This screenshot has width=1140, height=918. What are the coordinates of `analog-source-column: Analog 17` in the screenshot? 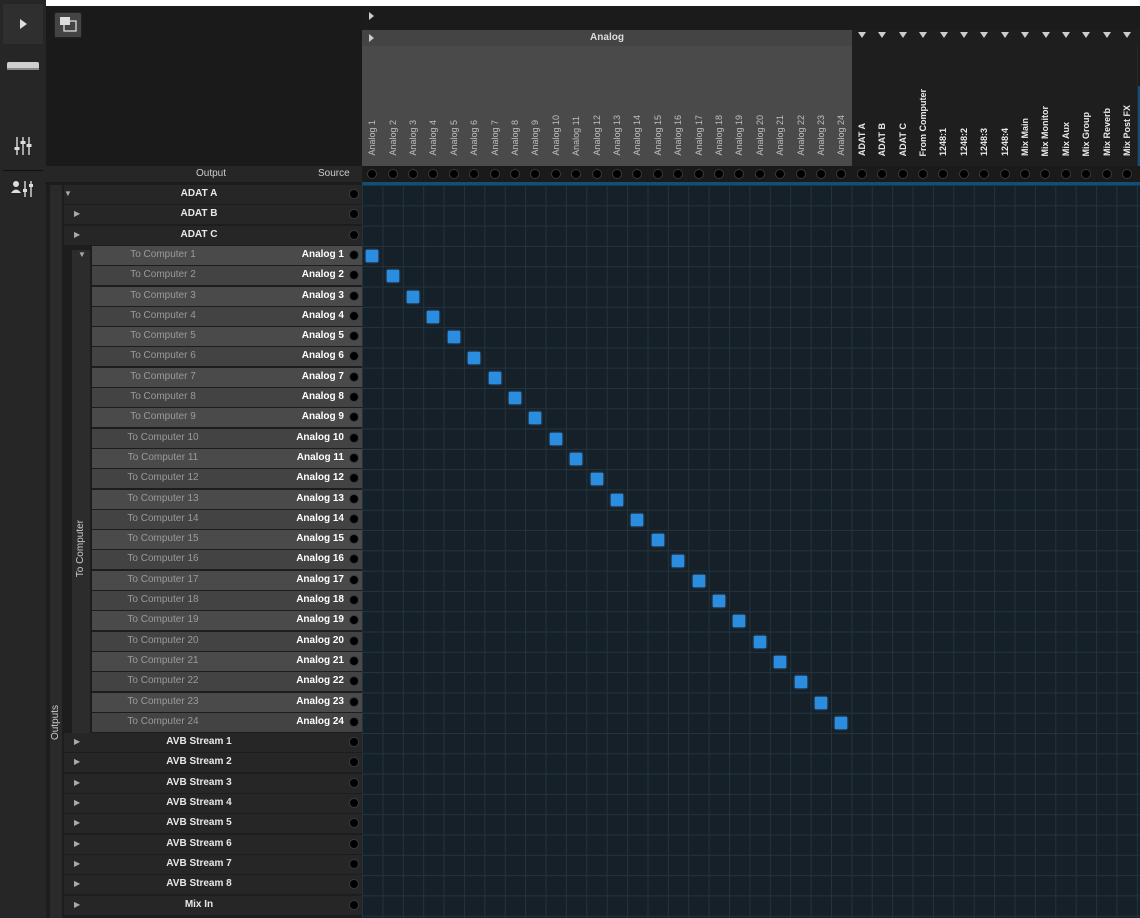 It's located at (699, 106).